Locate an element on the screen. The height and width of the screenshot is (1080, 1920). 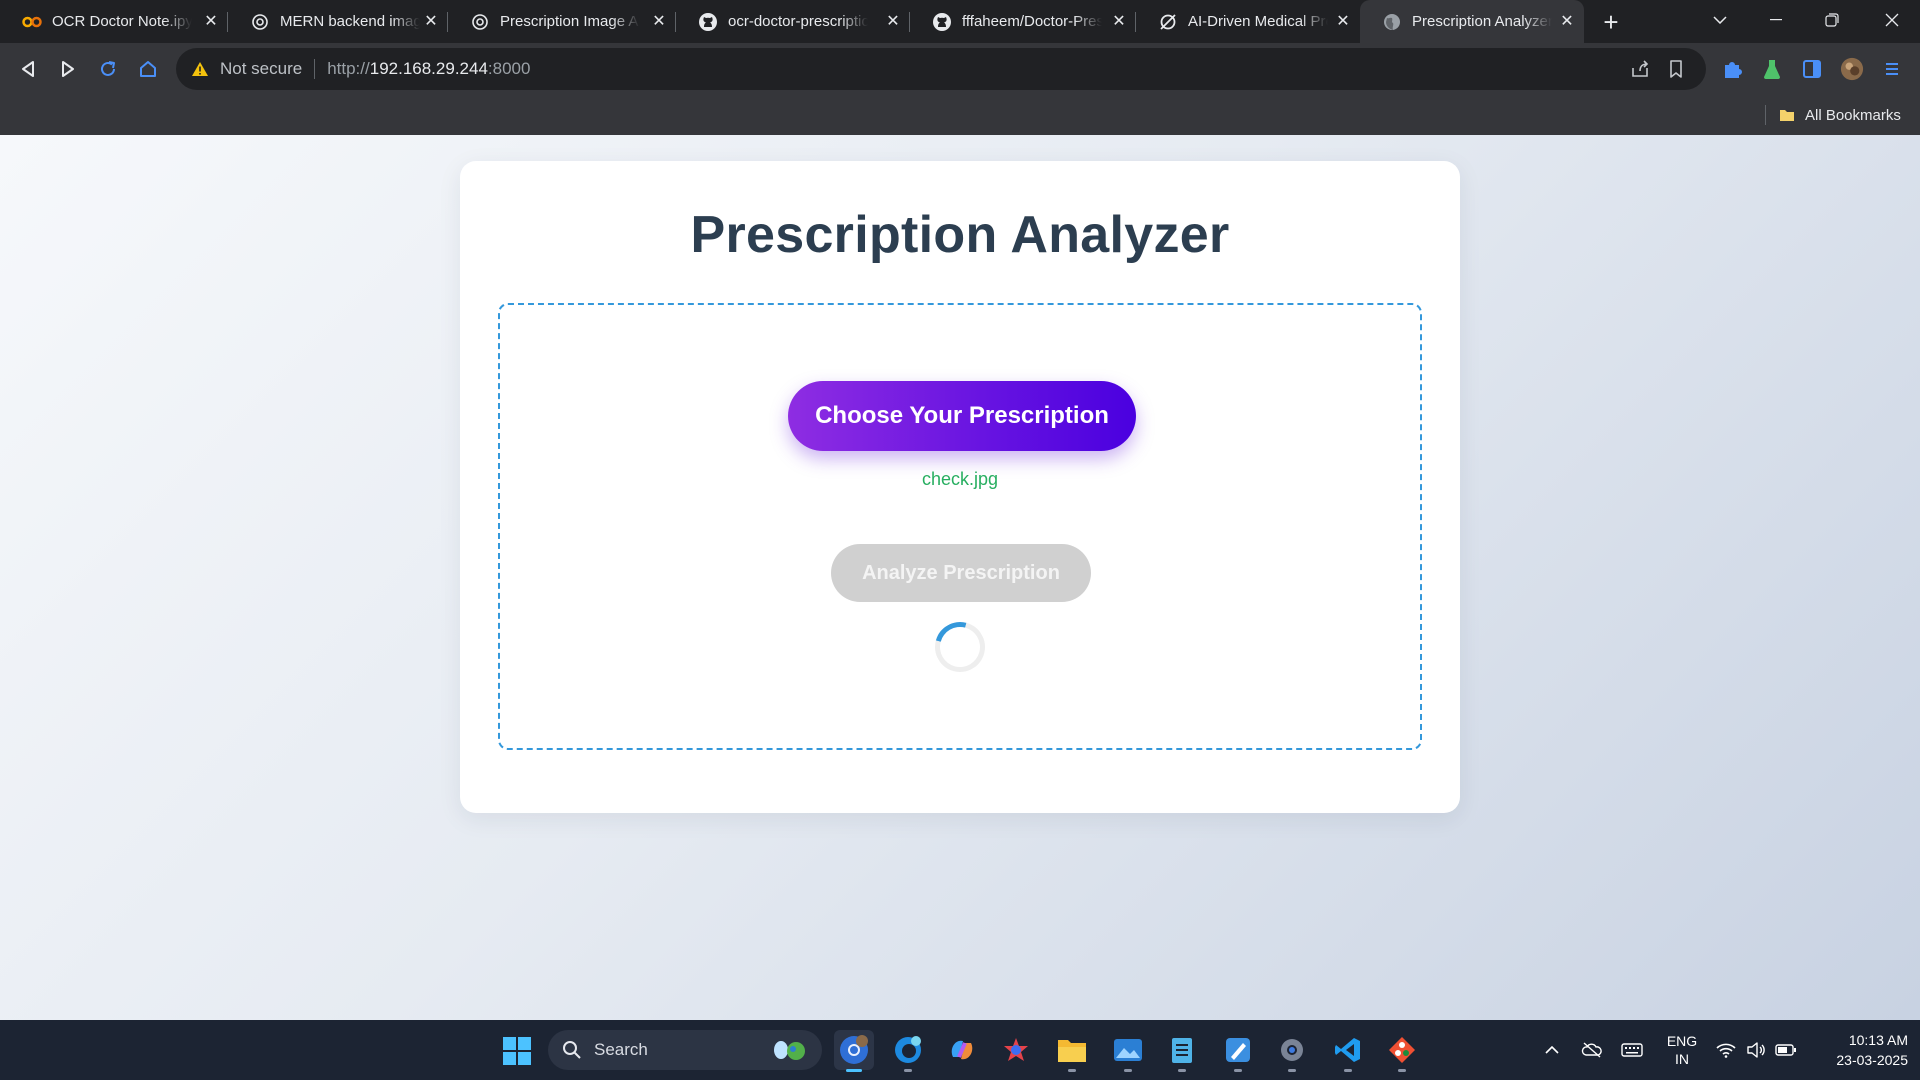
edge-taskbar-app is located at coordinates (908, 1051).